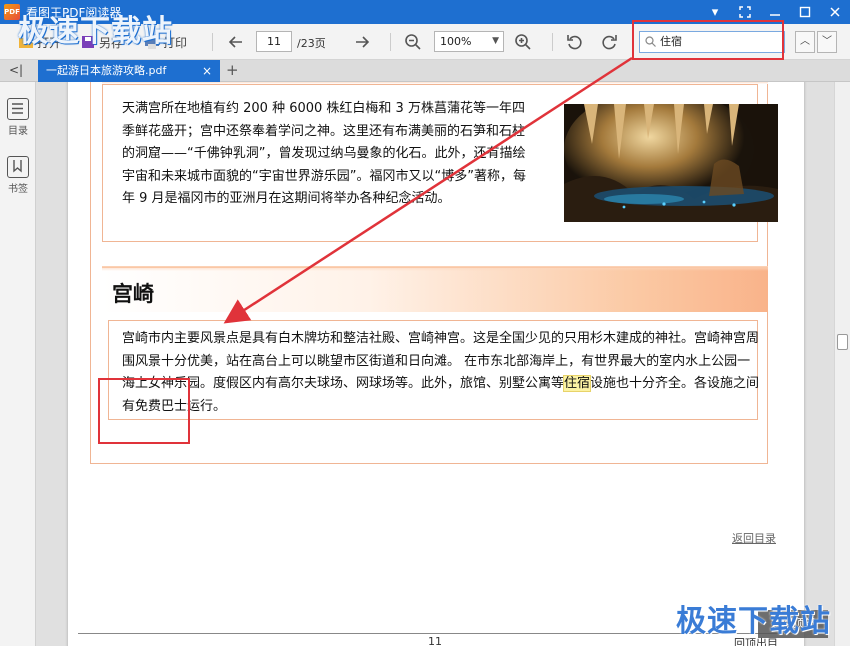 This screenshot has width=850, height=646. Describe the element at coordinates (435, 640) in the screenshot. I see `footer-page-number: 11` at that location.